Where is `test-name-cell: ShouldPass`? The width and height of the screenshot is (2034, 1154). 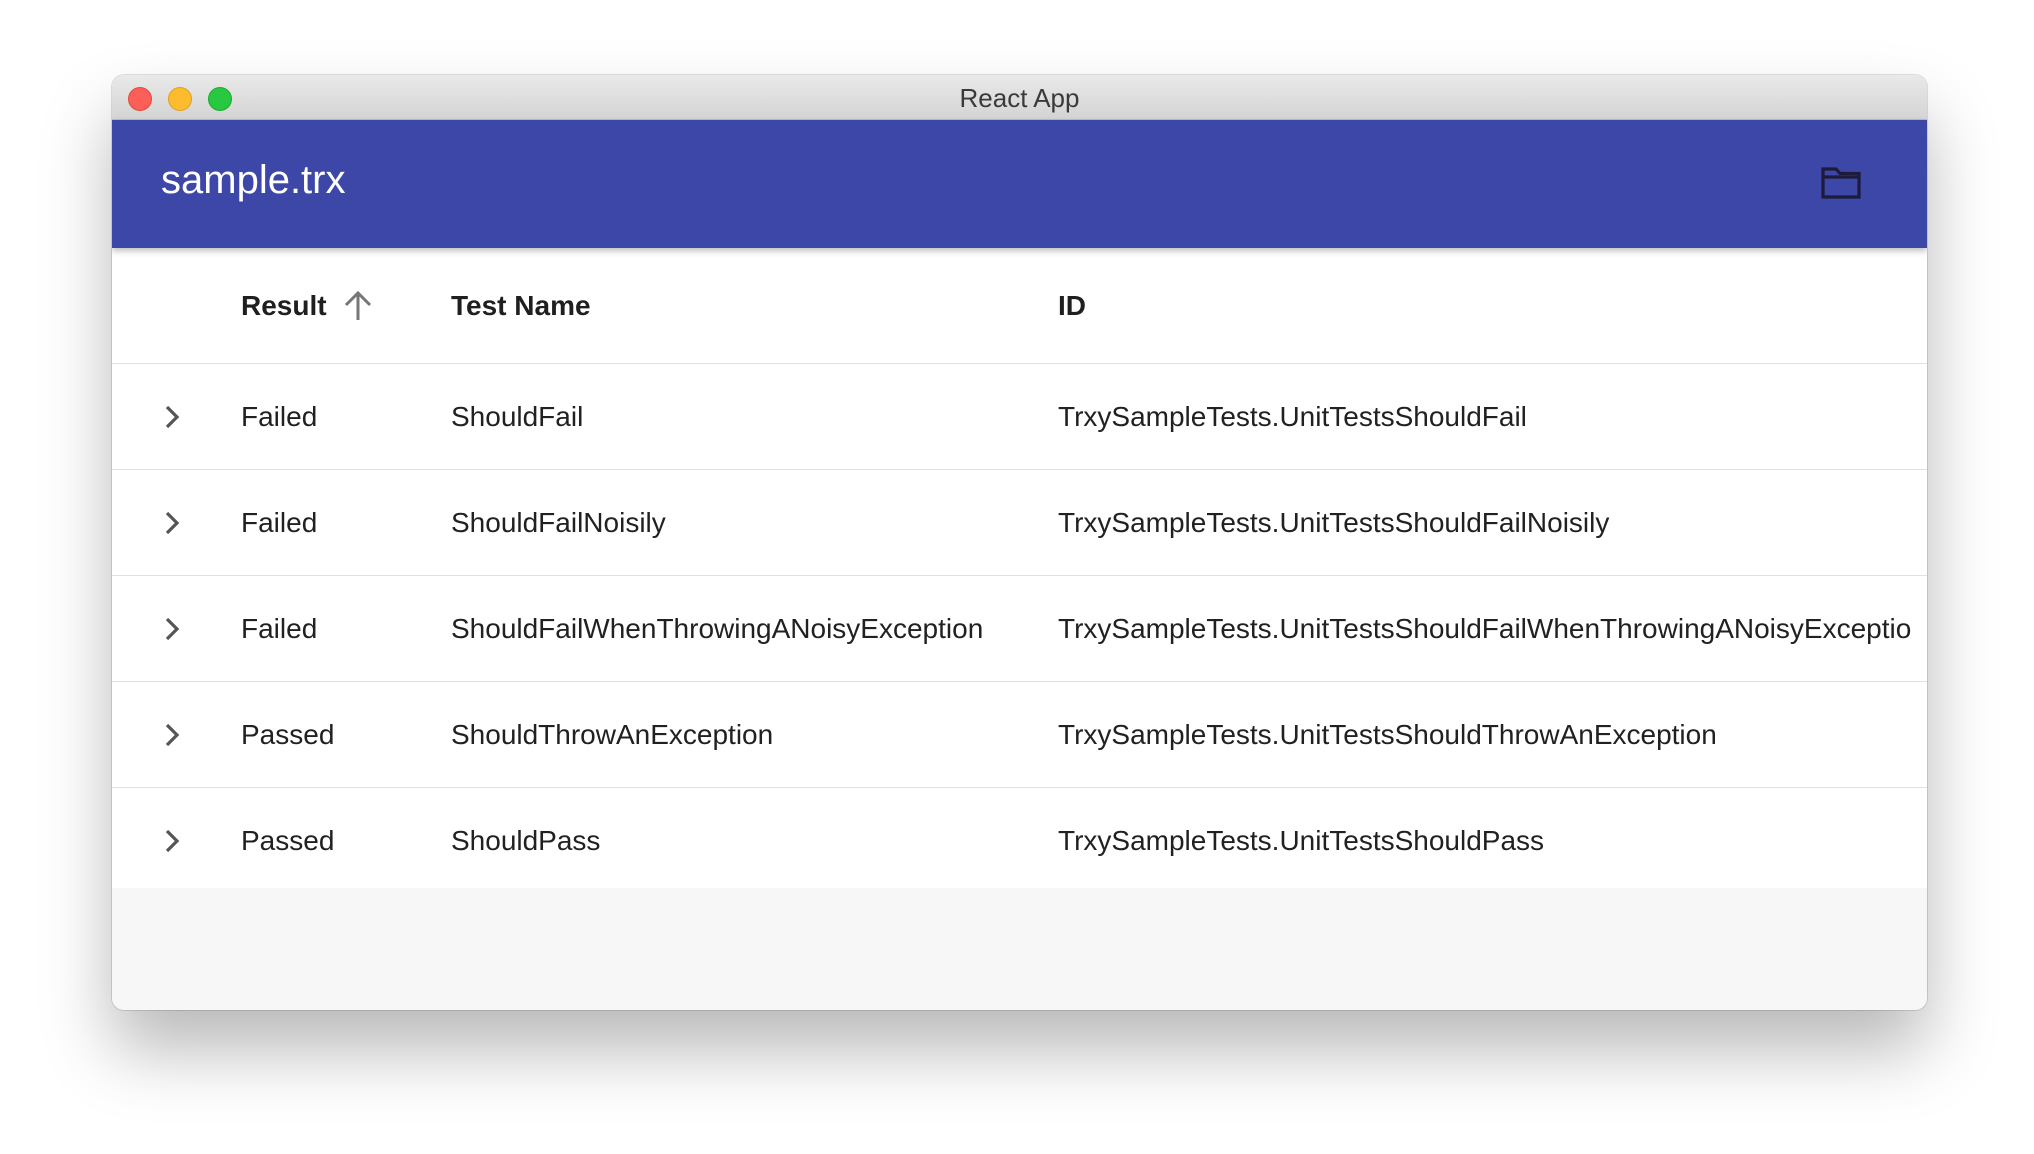 test-name-cell: ShouldPass is located at coordinates (526, 840).